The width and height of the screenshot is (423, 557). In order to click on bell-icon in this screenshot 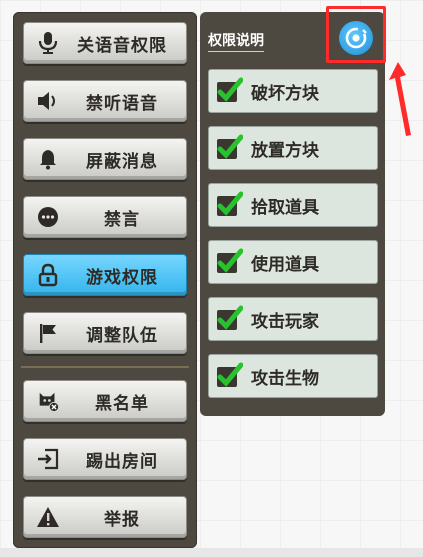, I will do `click(48, 159)`.